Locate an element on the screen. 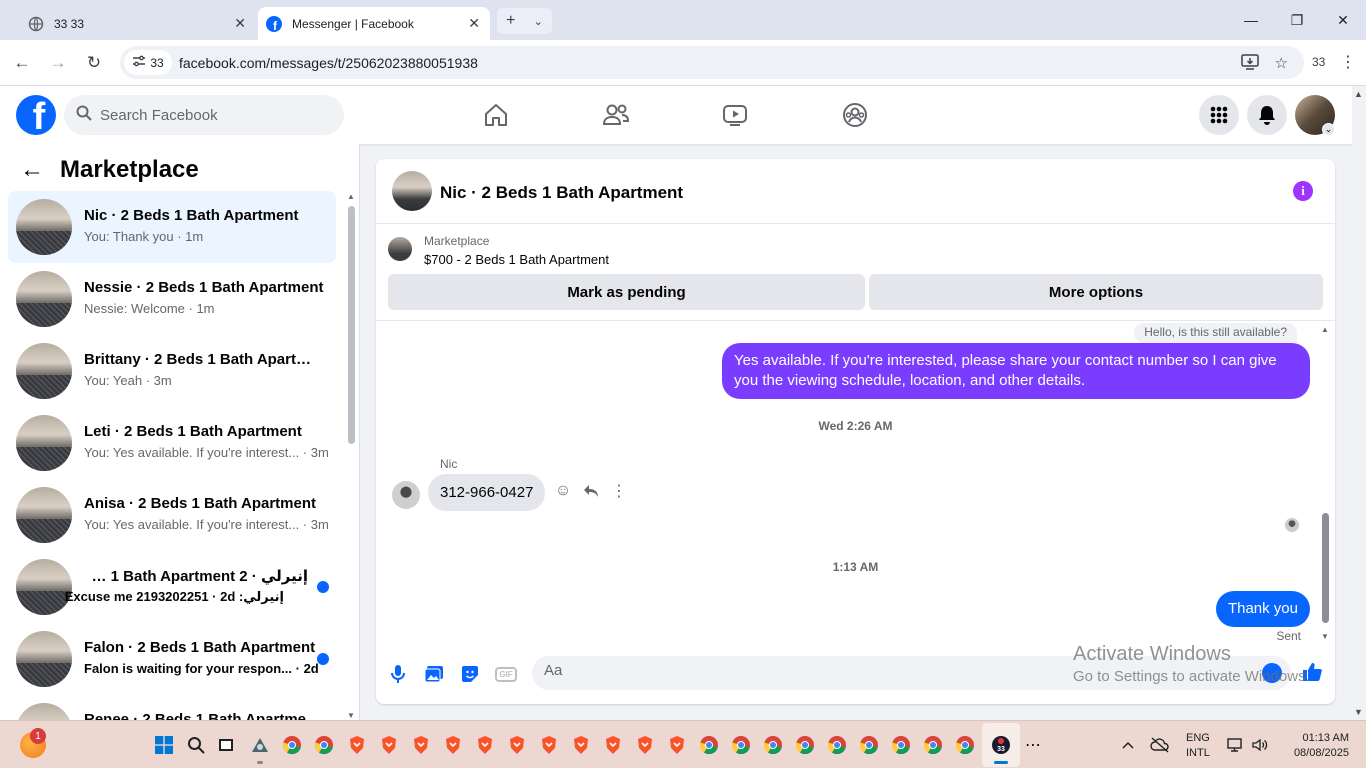 This screenshot has height=768, width=1366. page-scrollbar: ▲ ▼ is located at coordinates (1359, 403).